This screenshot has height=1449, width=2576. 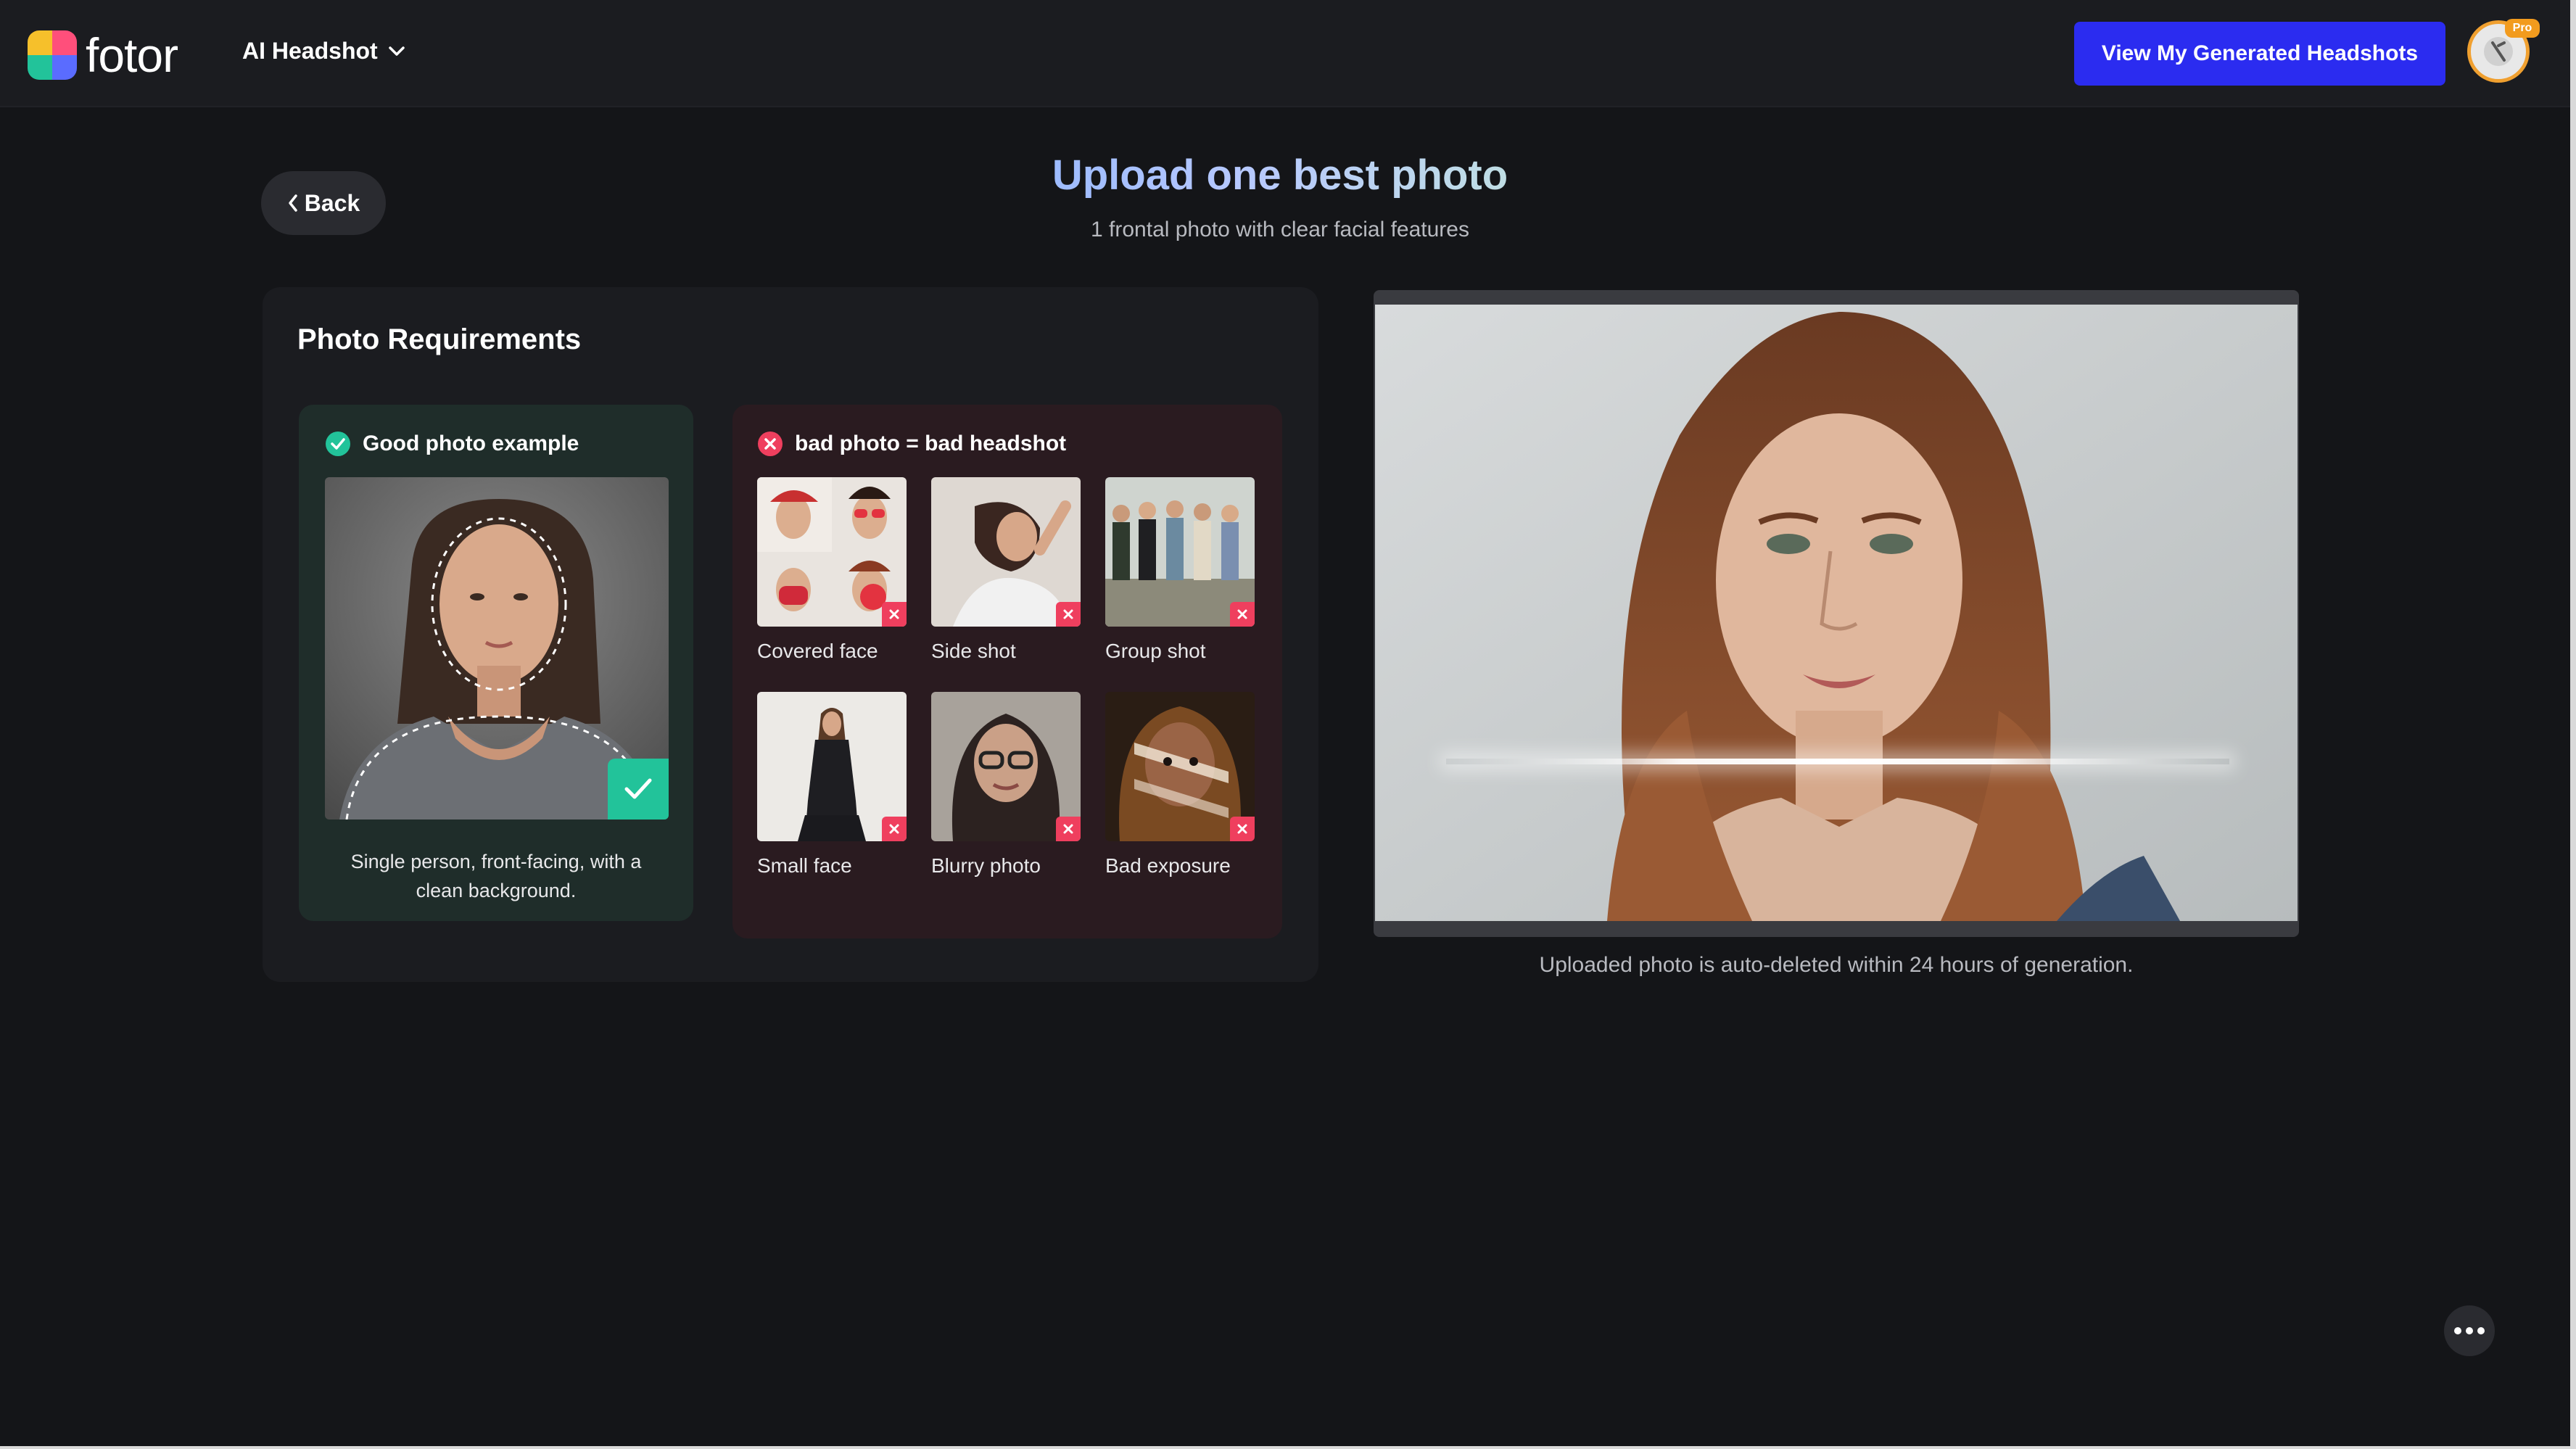 I want to click on bad-example-group-shot, so click(x=1180, y=552).